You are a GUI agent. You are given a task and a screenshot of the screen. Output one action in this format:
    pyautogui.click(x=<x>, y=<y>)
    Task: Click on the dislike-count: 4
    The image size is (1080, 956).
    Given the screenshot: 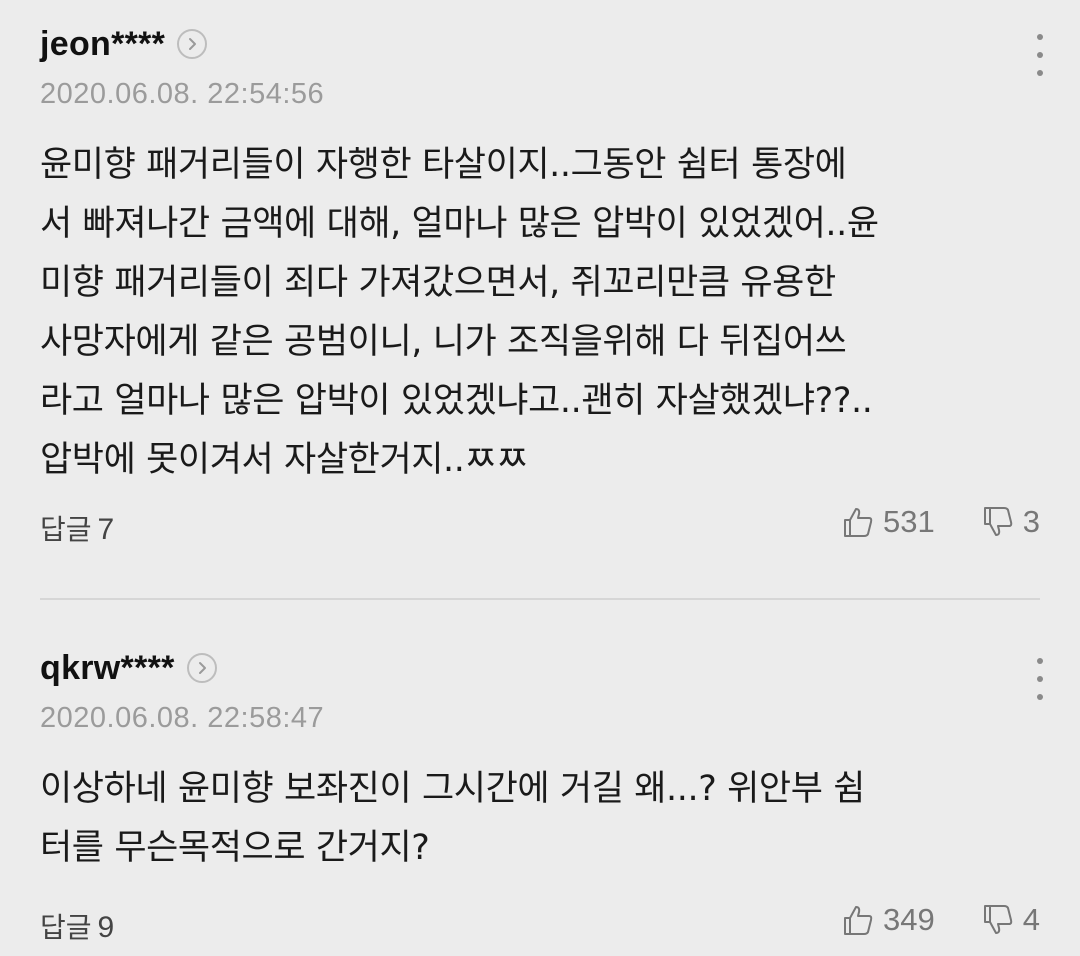 What is the action you would take?
    pyautogui.click(x=1031, y=919)
    